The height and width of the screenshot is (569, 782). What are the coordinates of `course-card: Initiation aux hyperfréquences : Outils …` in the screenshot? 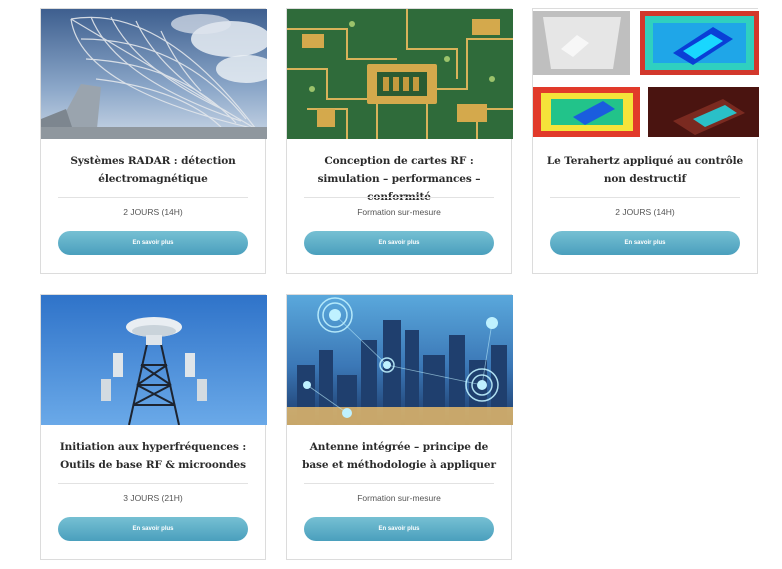 It's located at (153, 427).